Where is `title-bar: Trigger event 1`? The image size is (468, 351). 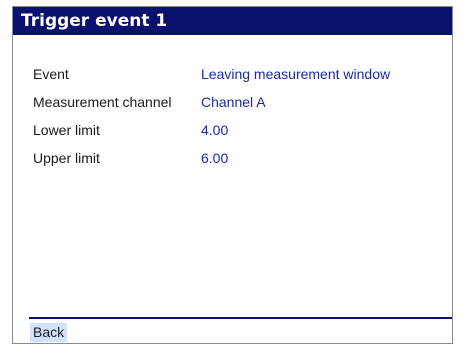 title-bar: Trigger event 1 is located at coordinates (232, 21).